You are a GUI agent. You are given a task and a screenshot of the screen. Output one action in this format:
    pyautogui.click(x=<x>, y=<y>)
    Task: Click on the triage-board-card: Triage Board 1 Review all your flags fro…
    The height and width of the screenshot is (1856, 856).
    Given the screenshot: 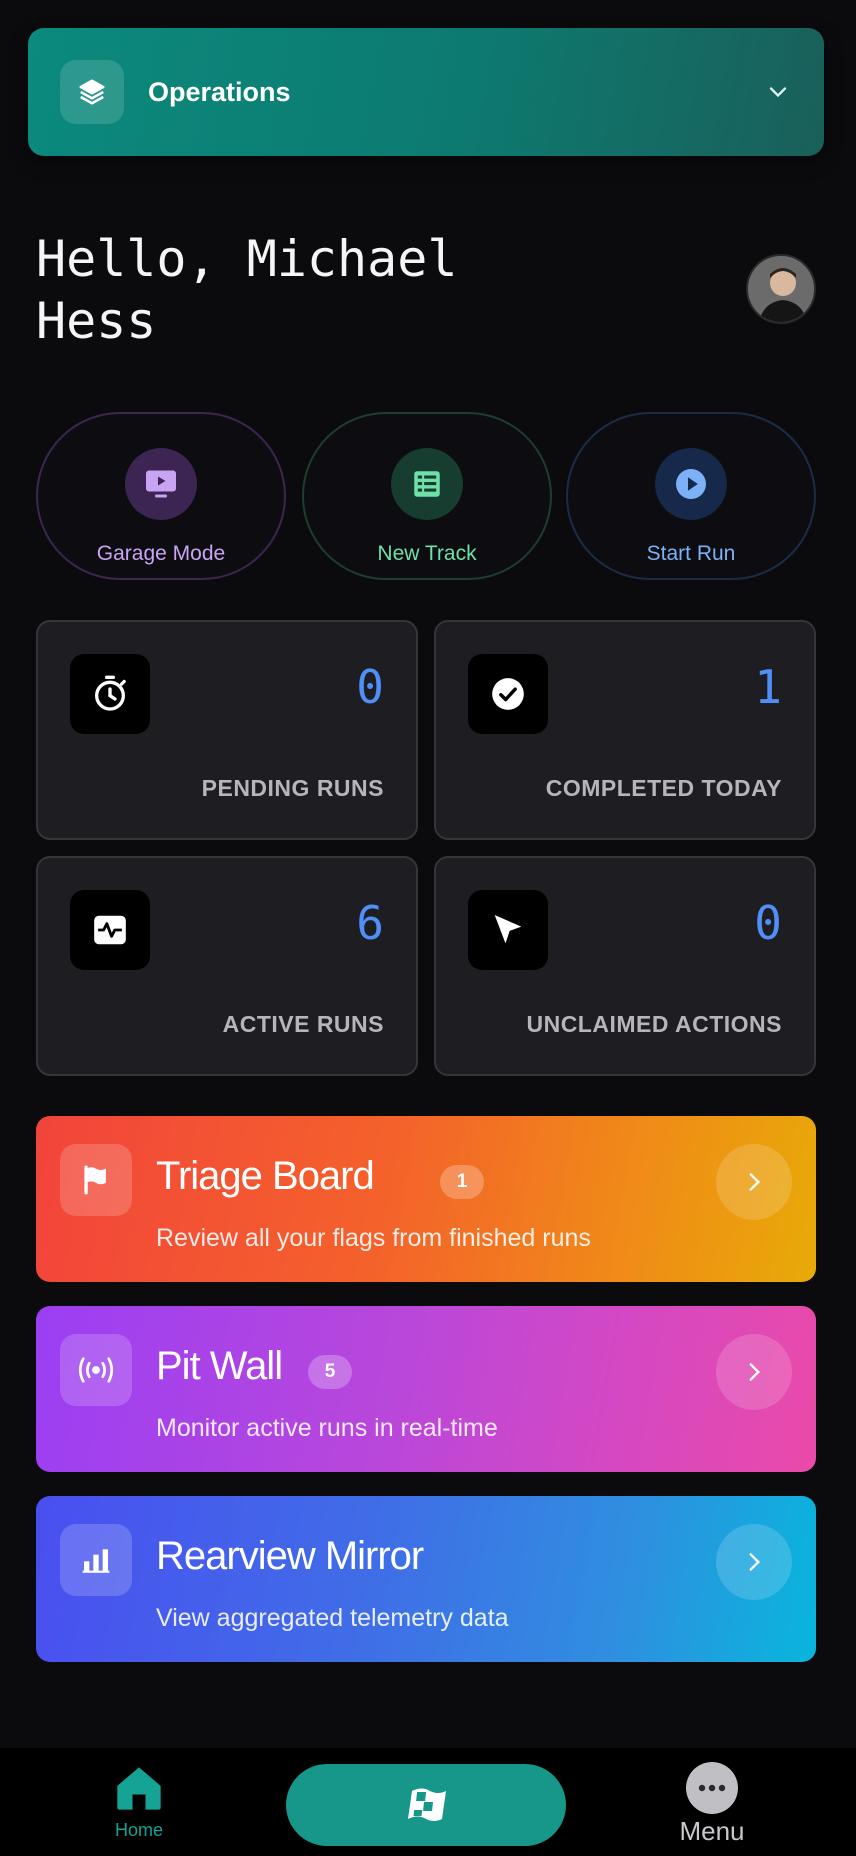 What is the action you would take?
    pyautogui.click(x=426, y=1199)
    